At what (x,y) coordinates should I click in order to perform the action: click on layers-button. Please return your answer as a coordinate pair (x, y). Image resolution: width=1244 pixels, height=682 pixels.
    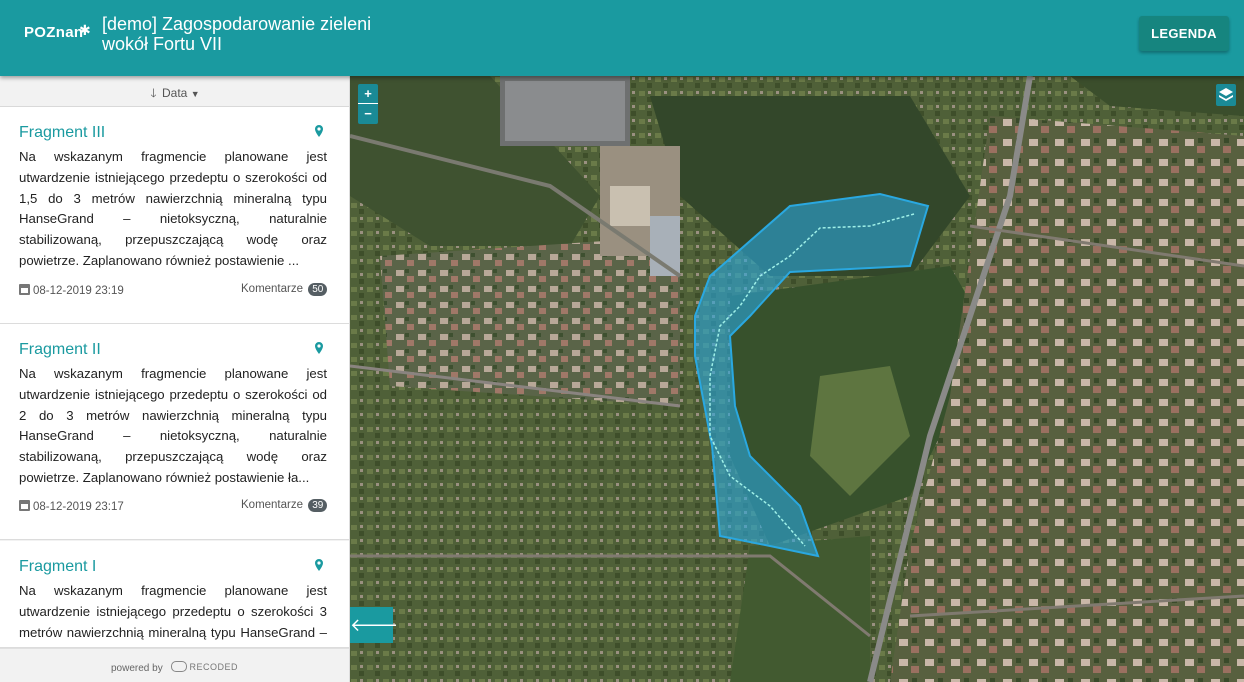
    Looking at the image, I should click on (1226, 95).